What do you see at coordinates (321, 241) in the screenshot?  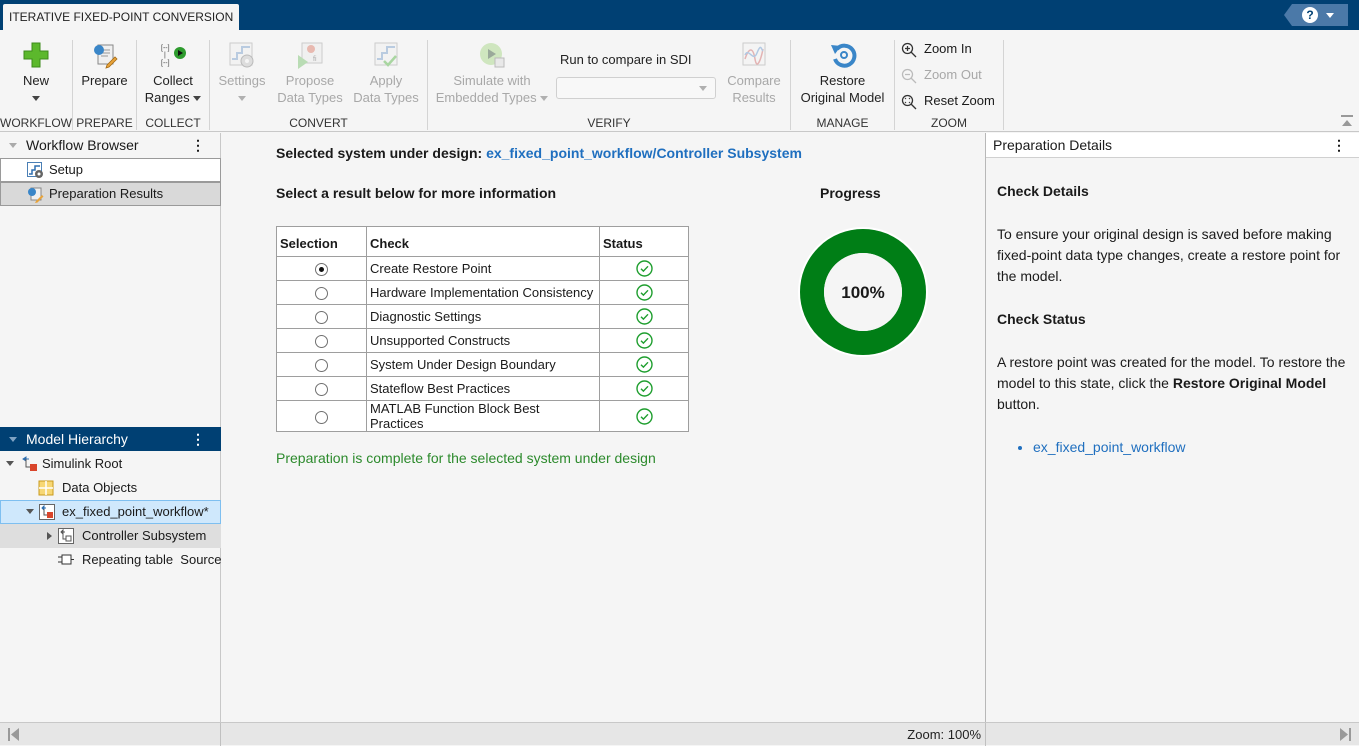 I see `column-header-selection: Selection` at bounding box center [321, 241].